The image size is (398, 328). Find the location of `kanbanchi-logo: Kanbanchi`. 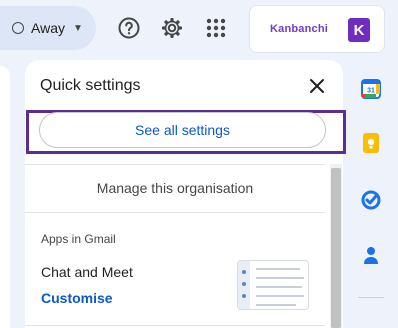

kanbanchi-logo: Kanbanchi is located at coordinates (299, 29).